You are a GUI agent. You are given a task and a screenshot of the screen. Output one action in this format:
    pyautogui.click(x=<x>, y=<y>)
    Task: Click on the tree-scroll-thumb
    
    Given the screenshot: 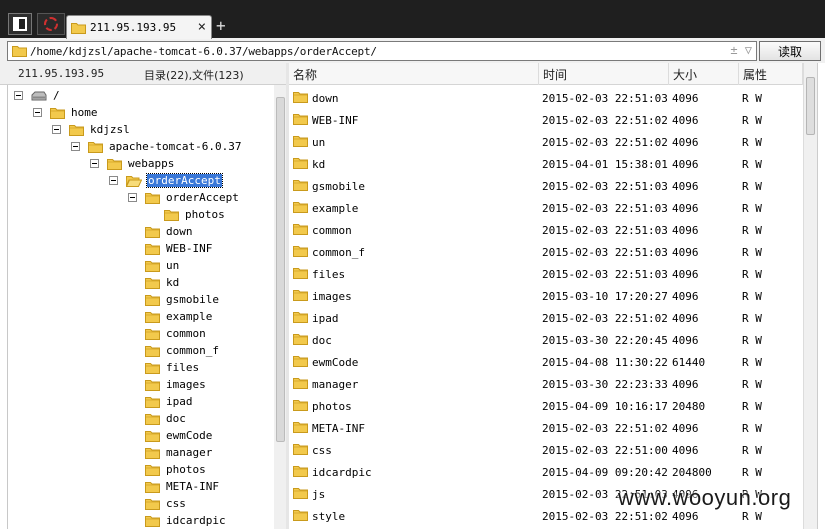 What is the action you would take?
    pyautogui.click(x=280, y=269)
    